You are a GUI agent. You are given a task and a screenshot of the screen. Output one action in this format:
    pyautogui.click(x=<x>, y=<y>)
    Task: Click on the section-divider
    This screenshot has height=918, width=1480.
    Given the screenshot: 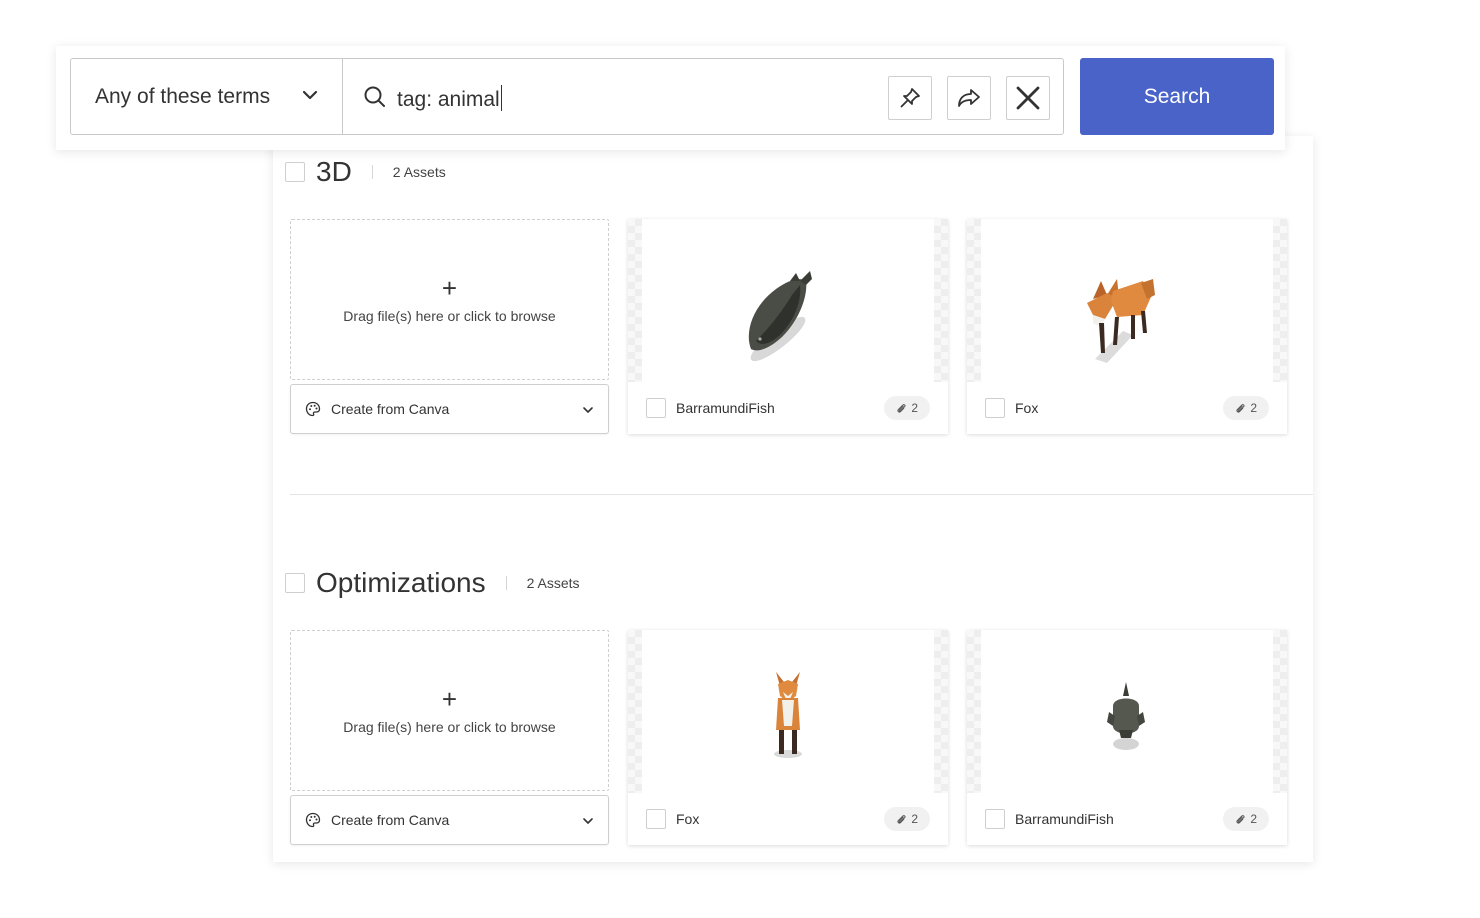 What is the action you would take?
    pyautogui.click(x=801, y=494)
    